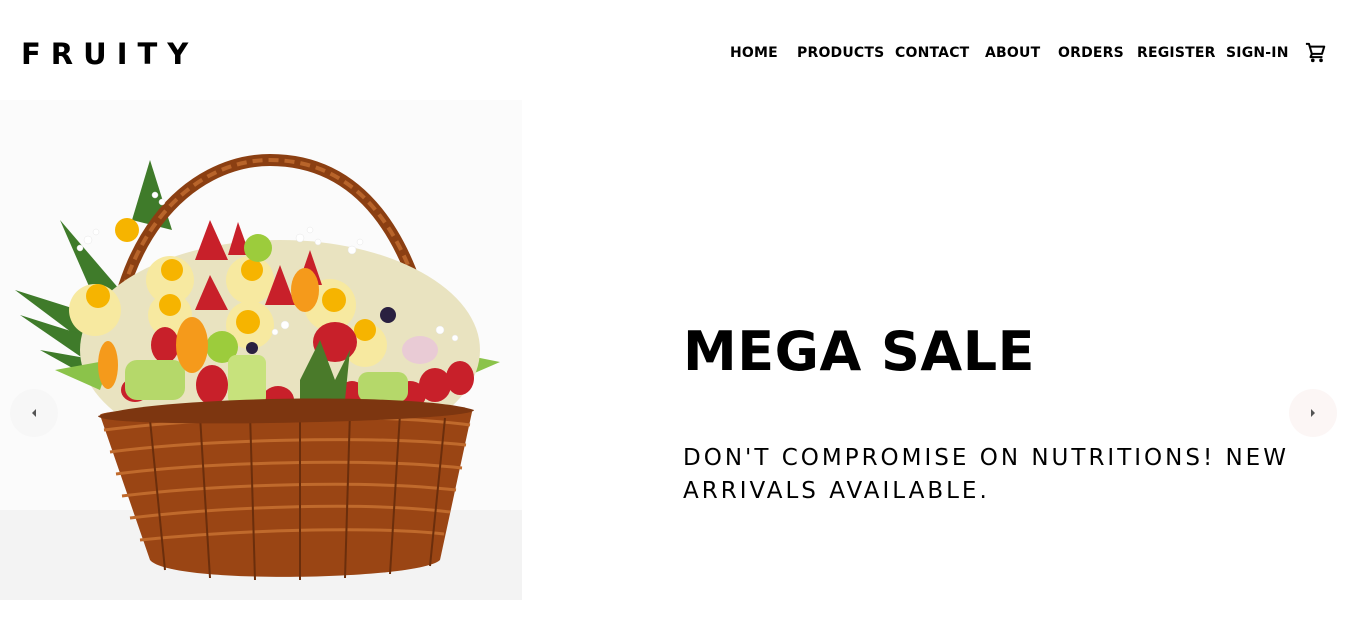 This screenshot has height=617, width=1348. Describe the element at coordinates (754, 53) in the screenshot. I see `nav-home: HOME` at that location.